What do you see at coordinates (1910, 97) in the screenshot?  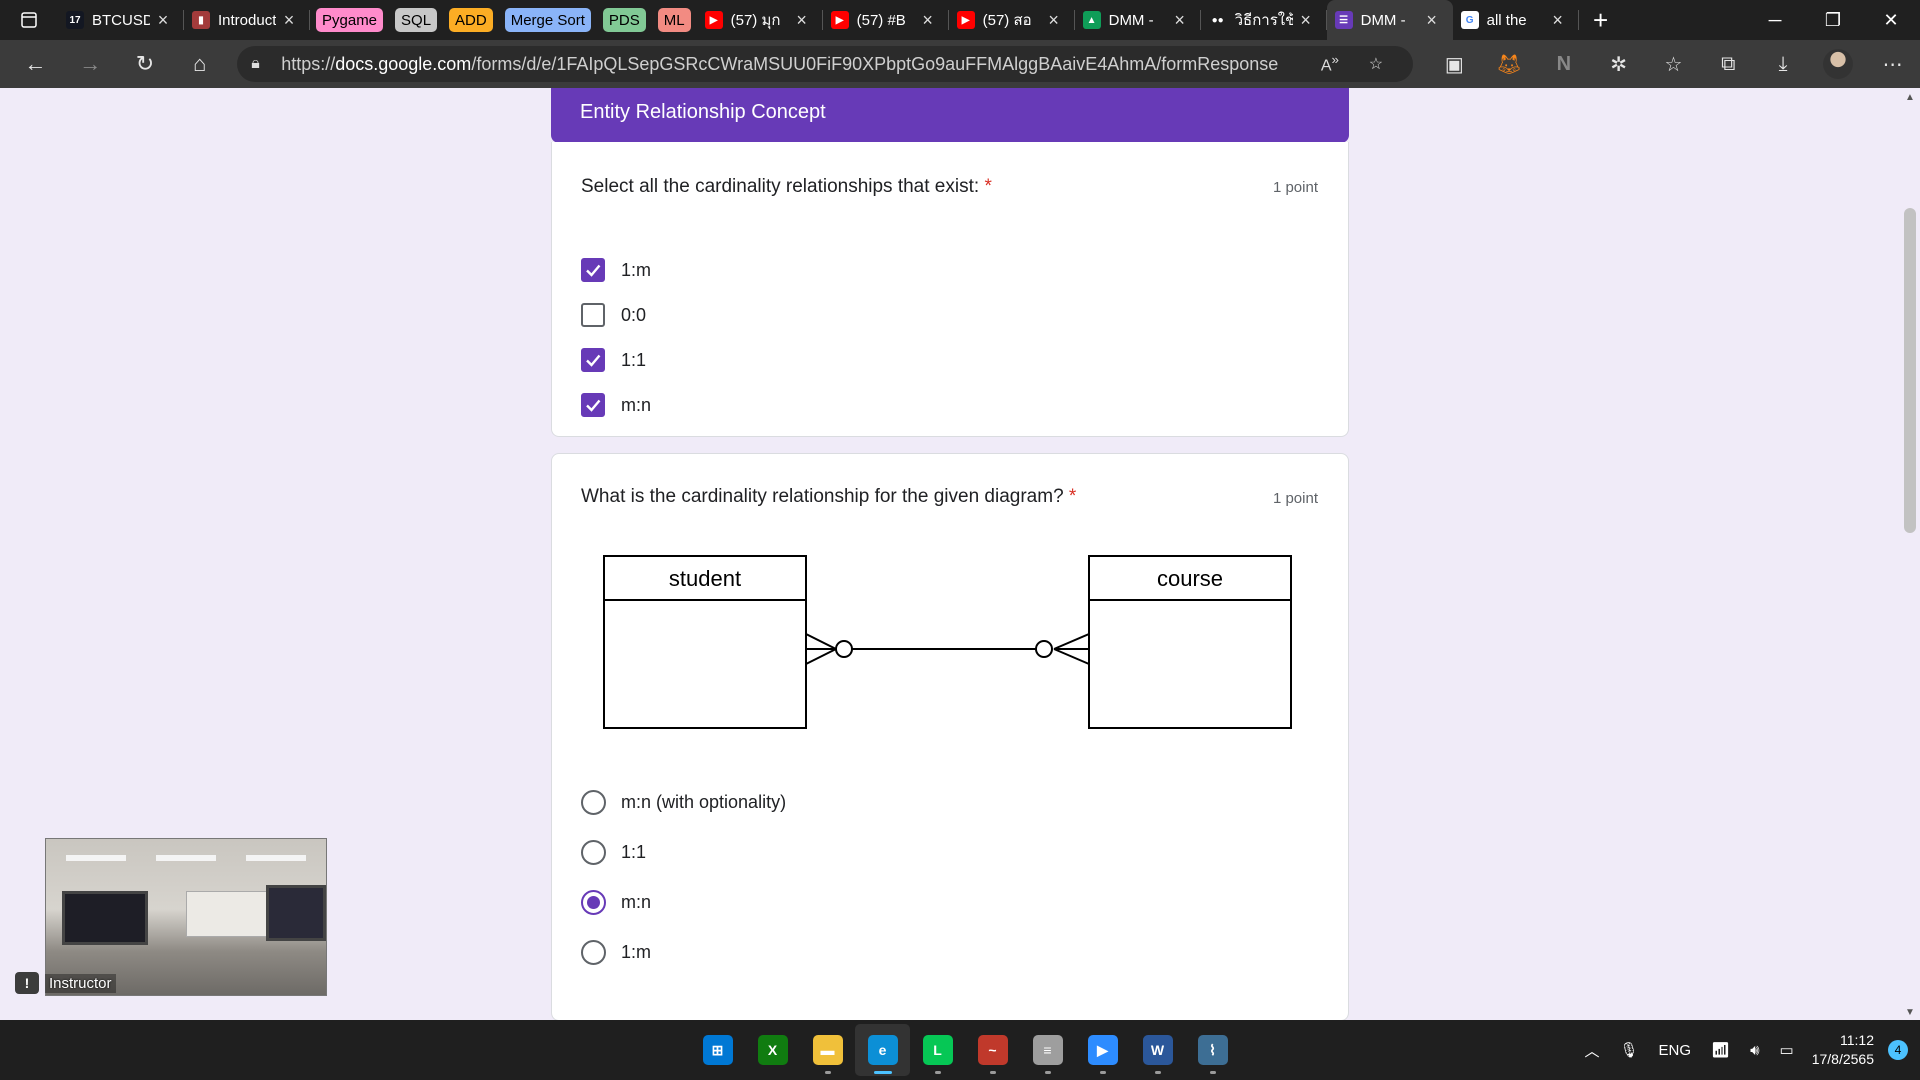 I see `scroll-up-icon: ▲` at bounding box center [1910, 97].